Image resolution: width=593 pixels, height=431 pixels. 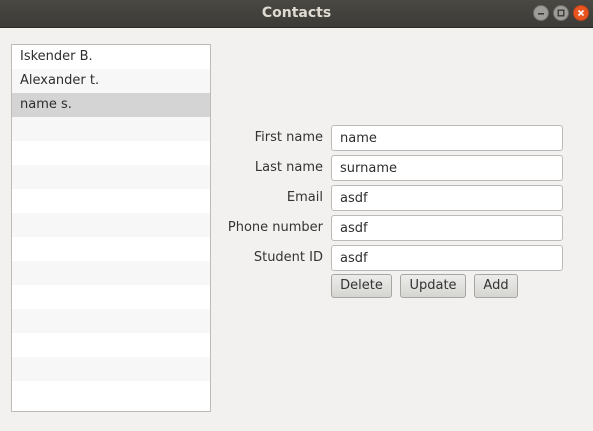 I want to click on minimize-icon, so click(x=541, y=13).